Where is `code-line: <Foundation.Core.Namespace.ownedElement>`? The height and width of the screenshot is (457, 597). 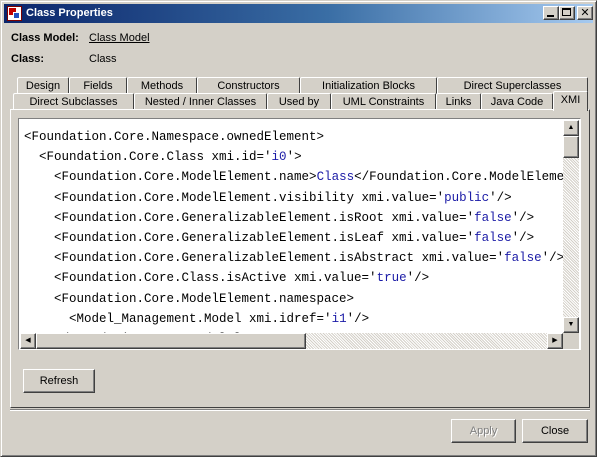
code-line: <Foundation.Core.Namespace.ownedElement> is located at coordinates (174, 137).